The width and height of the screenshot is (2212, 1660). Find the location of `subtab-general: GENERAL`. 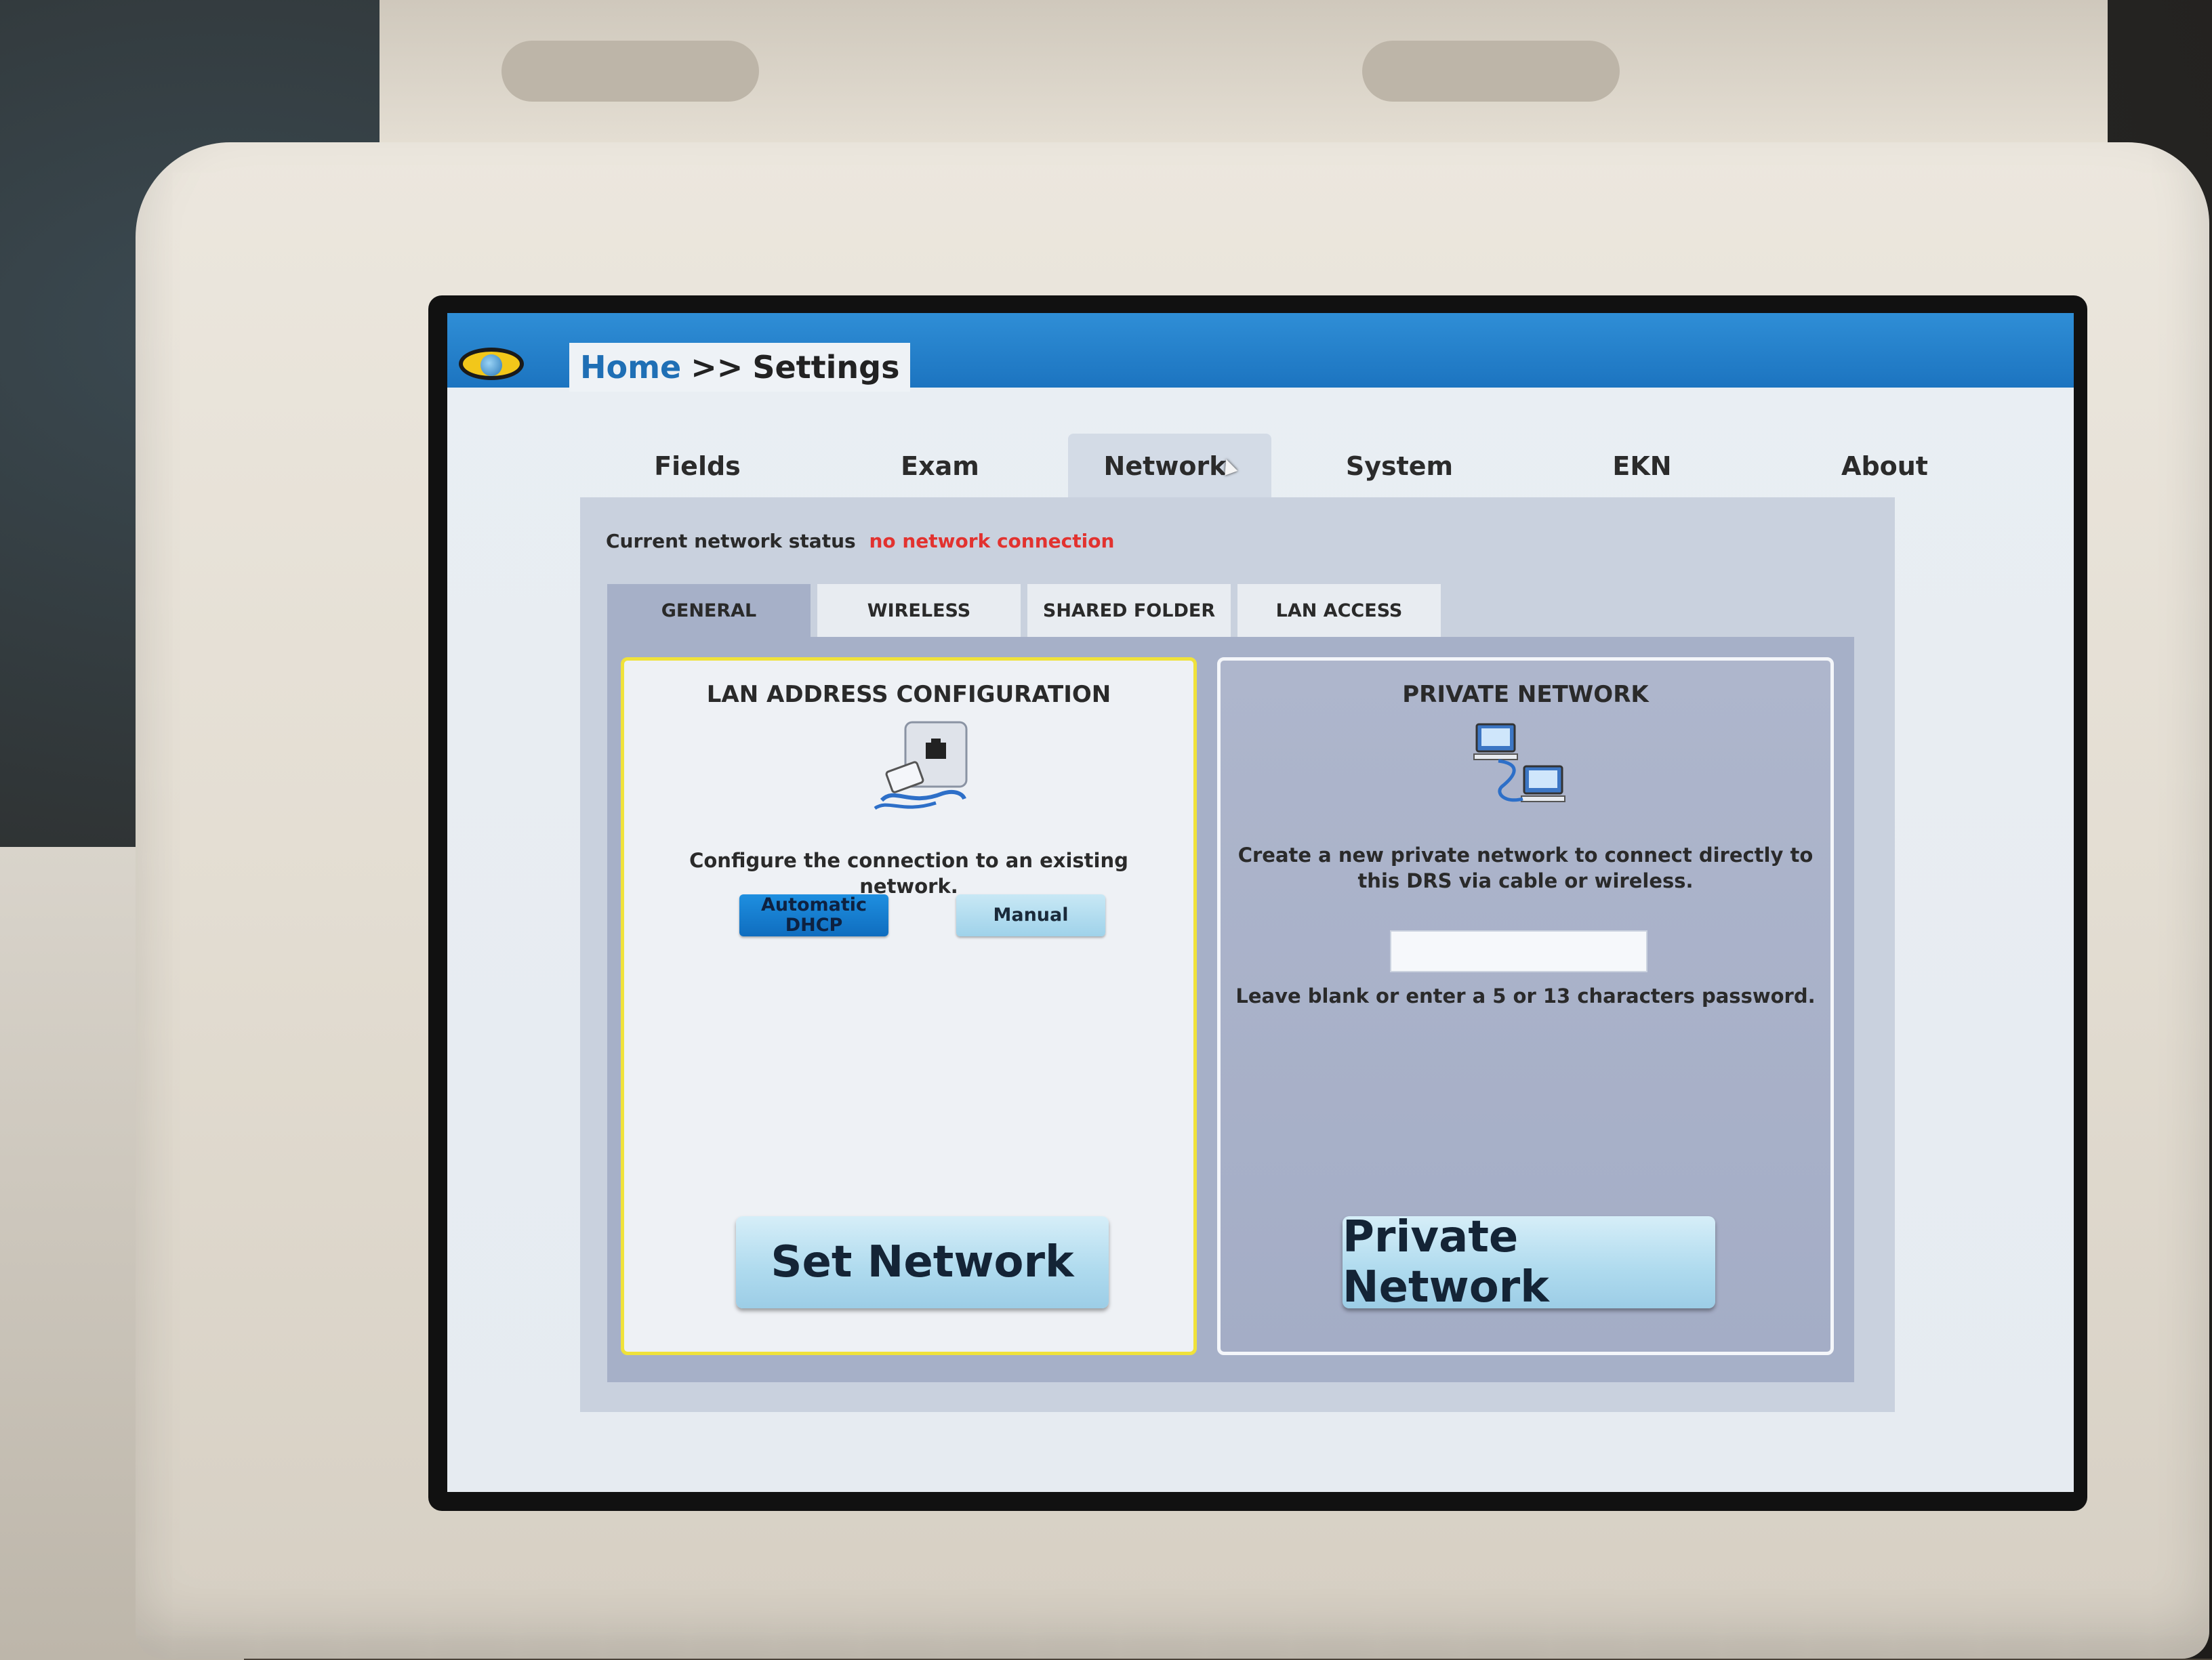

subtab-general: GENERAL is located at coordinates (709, 610).